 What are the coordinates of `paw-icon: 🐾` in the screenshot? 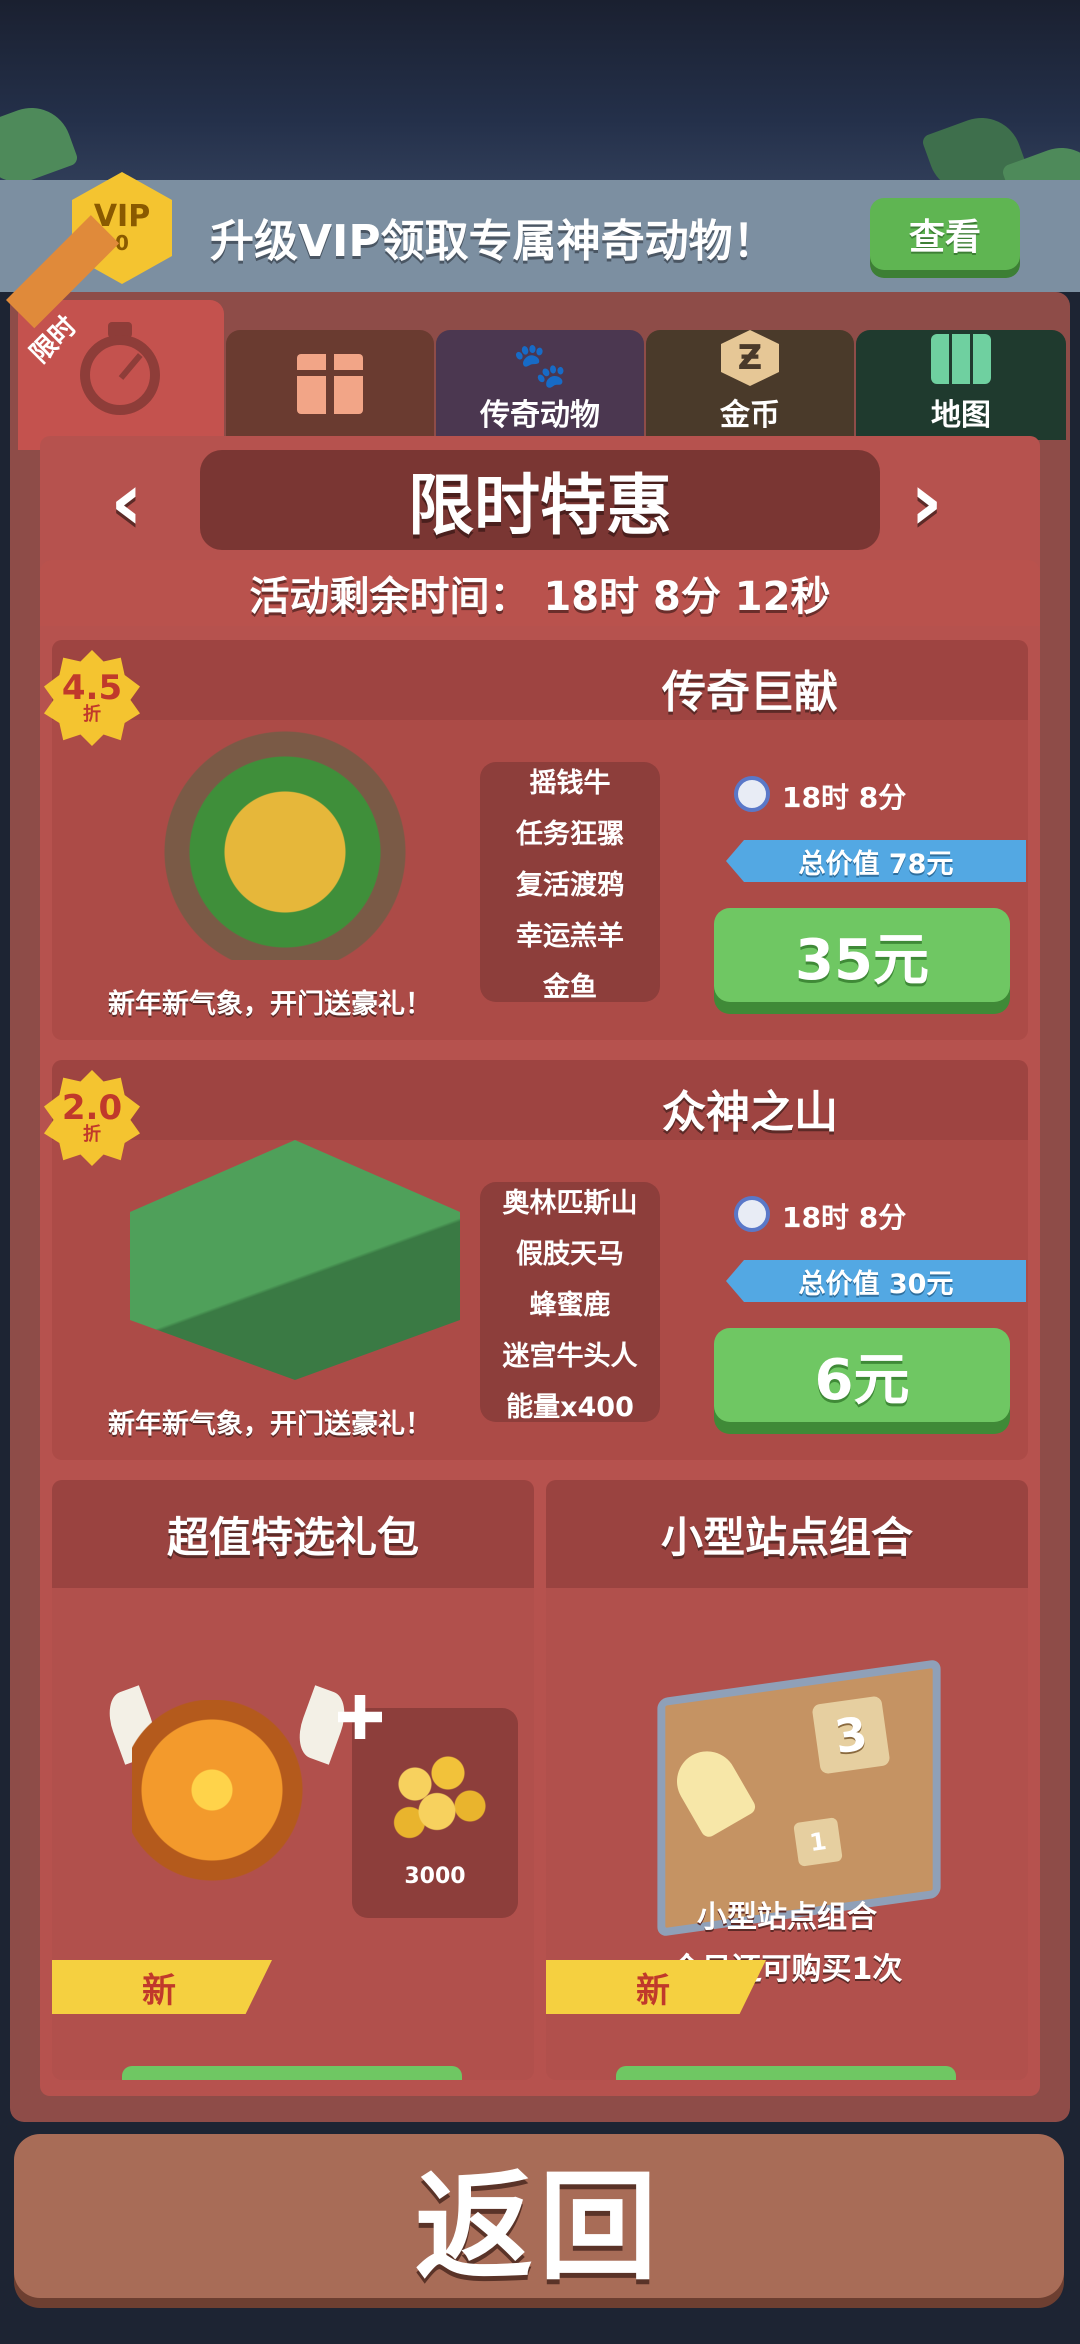 It's located at (540, 365).